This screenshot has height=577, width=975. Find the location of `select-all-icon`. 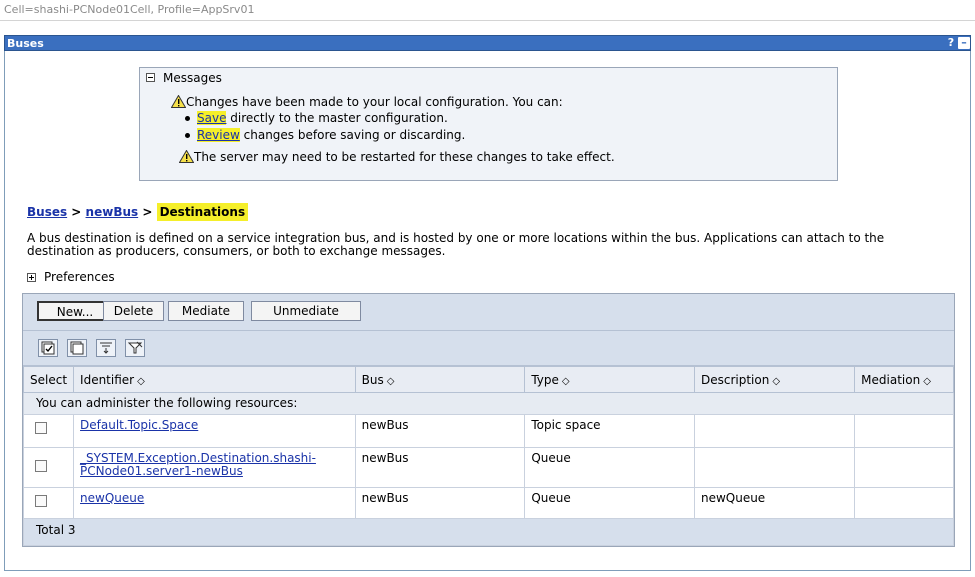

select-all-icon is located at coordinates (48, 348).